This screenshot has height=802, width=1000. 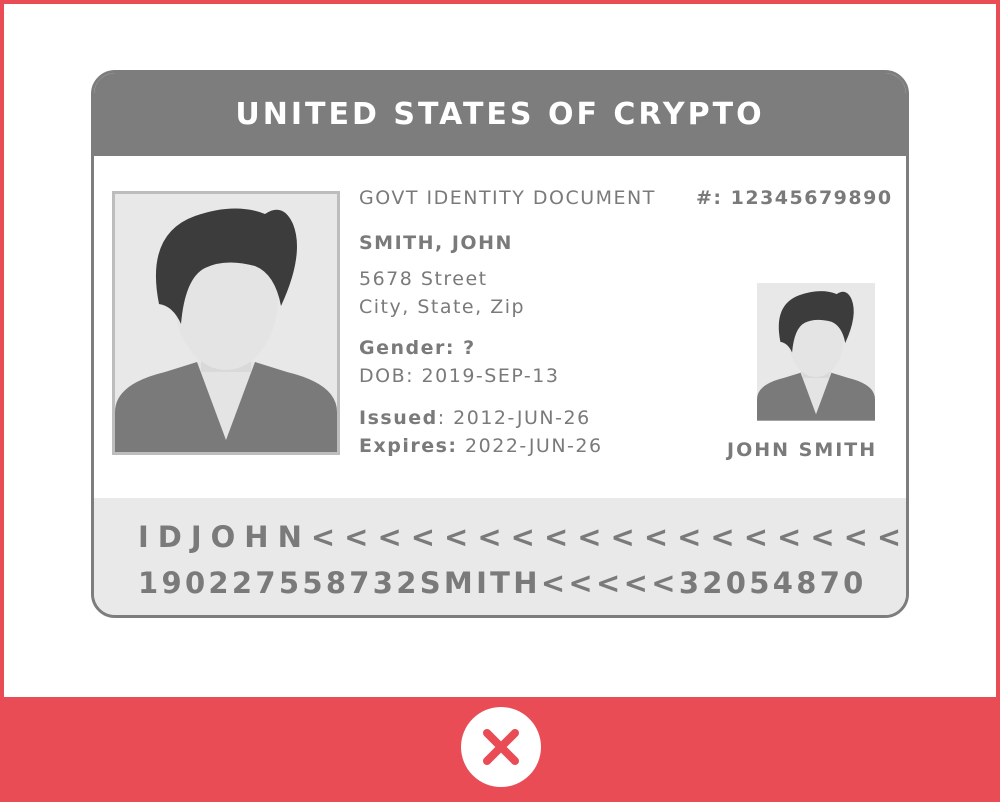 I want to click on address-line2: City, State, Zip, so click(x=442, y=307).